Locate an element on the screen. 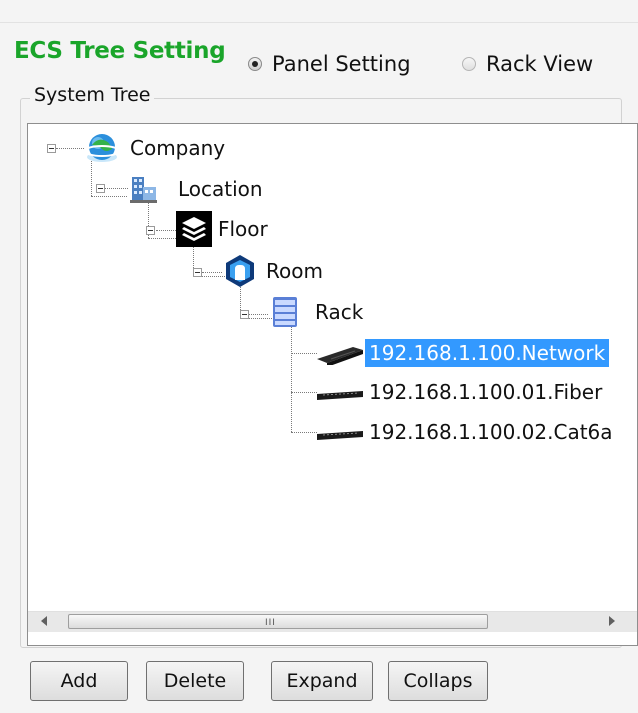 Image resolution: width=638 pixels, height=713 pixels. tree-node-rack: Rack is located at coordinates (317, 312).